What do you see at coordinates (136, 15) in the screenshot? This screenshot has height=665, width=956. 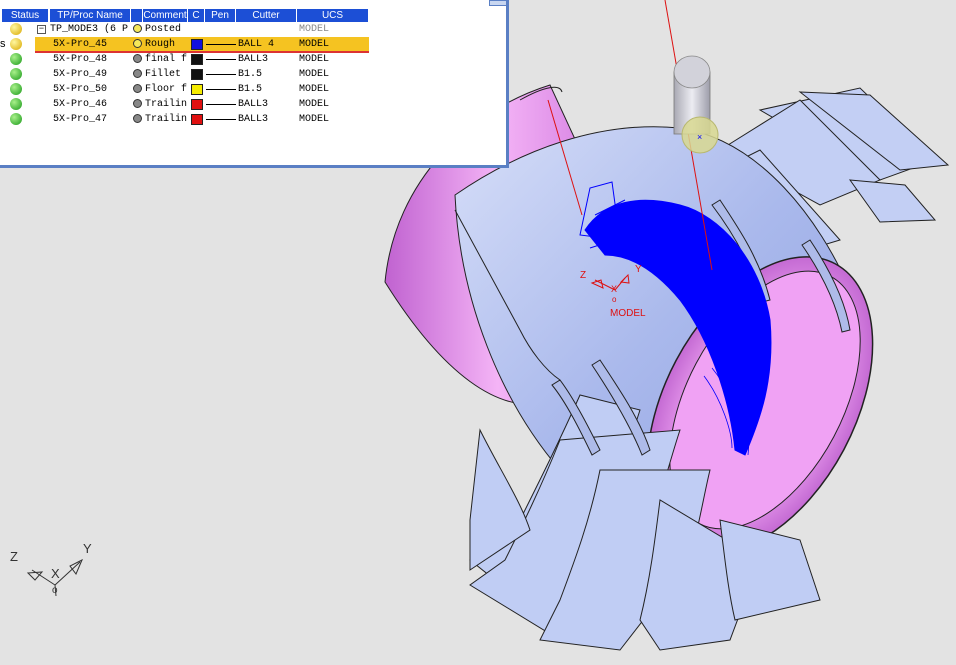 I see `col-header-spacer` at bounding box center [136, 15].